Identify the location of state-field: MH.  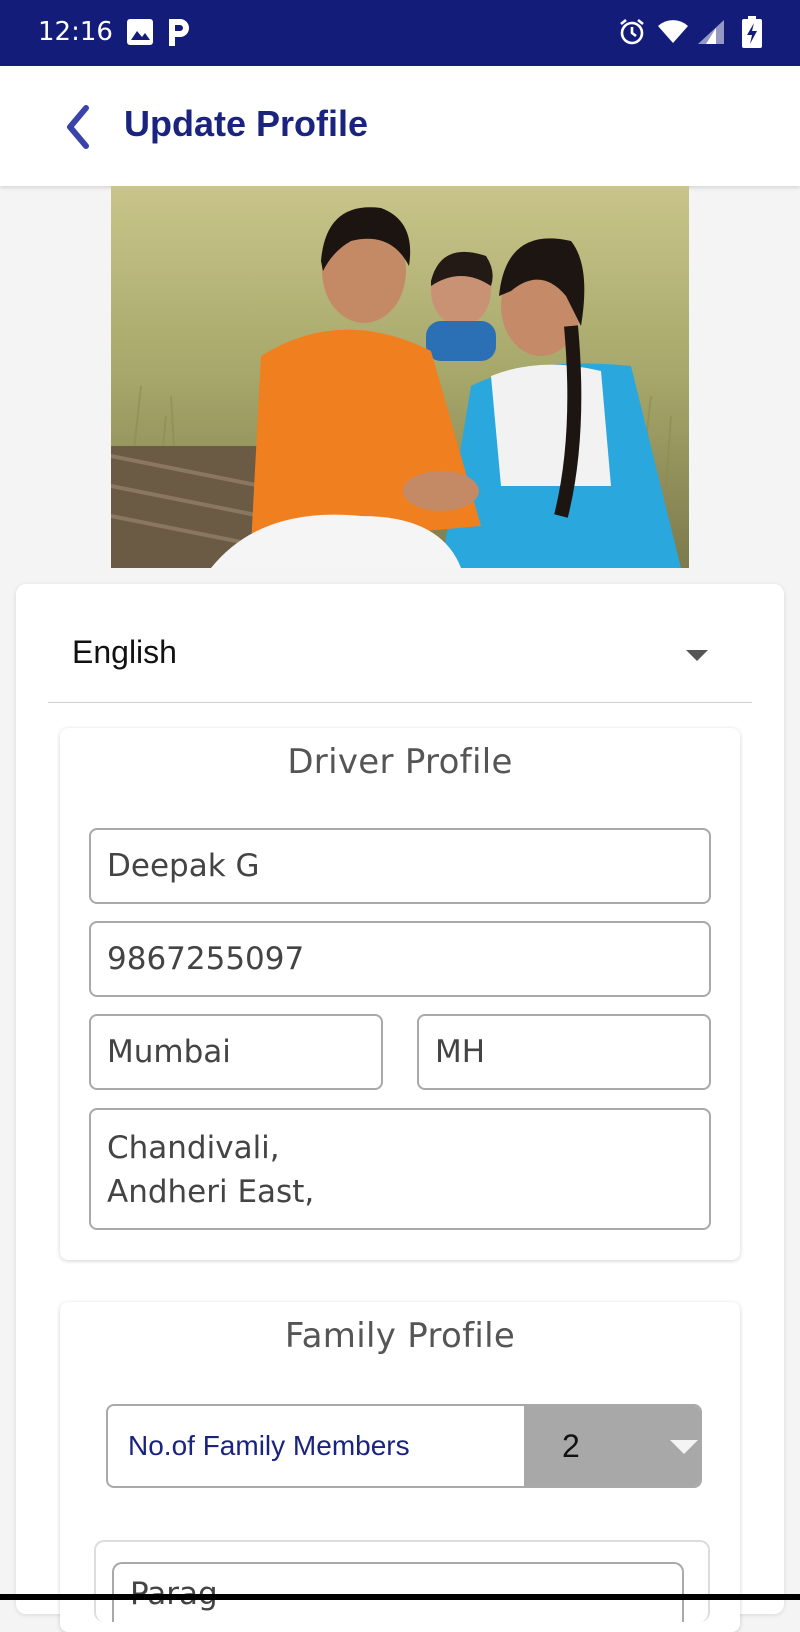
(564, 1052).